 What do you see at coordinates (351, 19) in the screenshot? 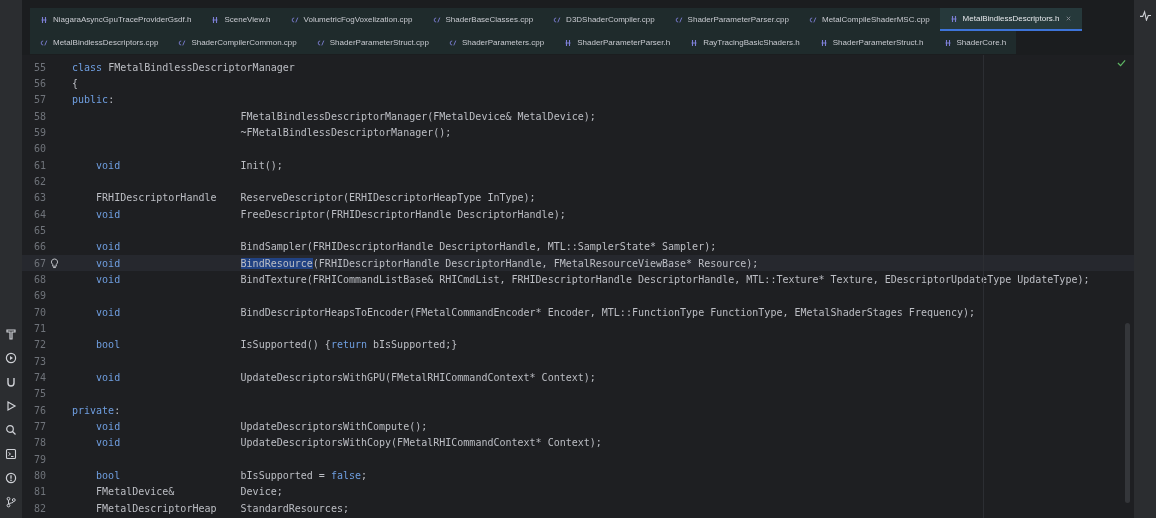
I see `file-tab: VolumetricFogVoxelization.cpp` at bounding box center [351, 19].